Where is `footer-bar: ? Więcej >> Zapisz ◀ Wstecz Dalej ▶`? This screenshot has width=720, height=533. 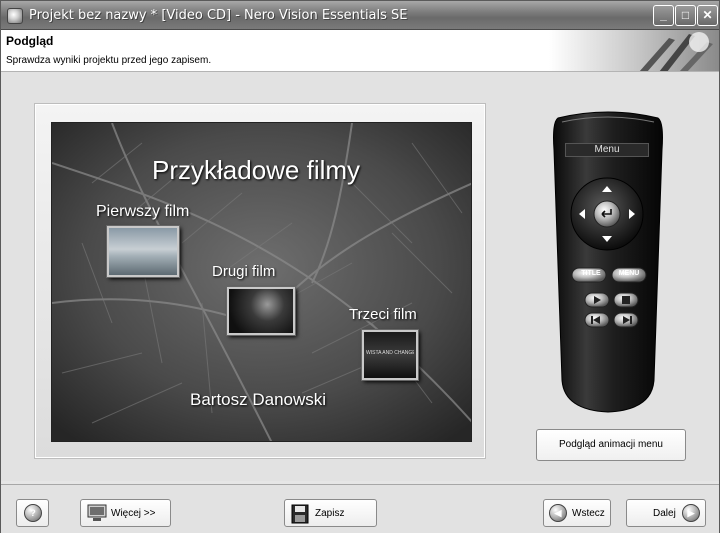 footer-bar: ? Więcej >> Zapisz ◀ Wstecz Dalej ▶ is located at coordinates (360, 508).